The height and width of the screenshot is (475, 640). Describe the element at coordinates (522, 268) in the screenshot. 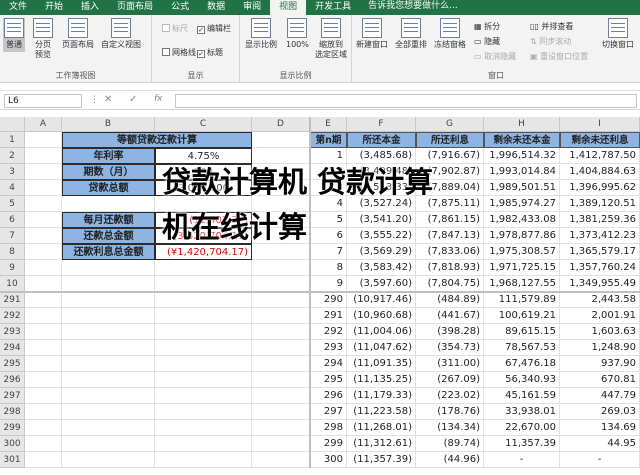

I see `table-cell-rem_principal: 1,971,725.15` at that location.